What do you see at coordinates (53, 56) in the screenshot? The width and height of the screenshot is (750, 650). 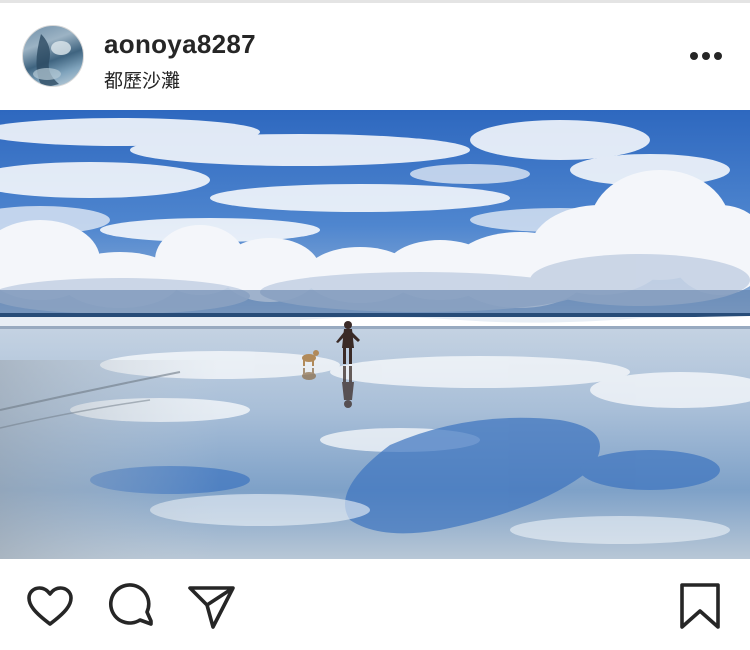 I see `avatar` at bounding box center [53, 56].